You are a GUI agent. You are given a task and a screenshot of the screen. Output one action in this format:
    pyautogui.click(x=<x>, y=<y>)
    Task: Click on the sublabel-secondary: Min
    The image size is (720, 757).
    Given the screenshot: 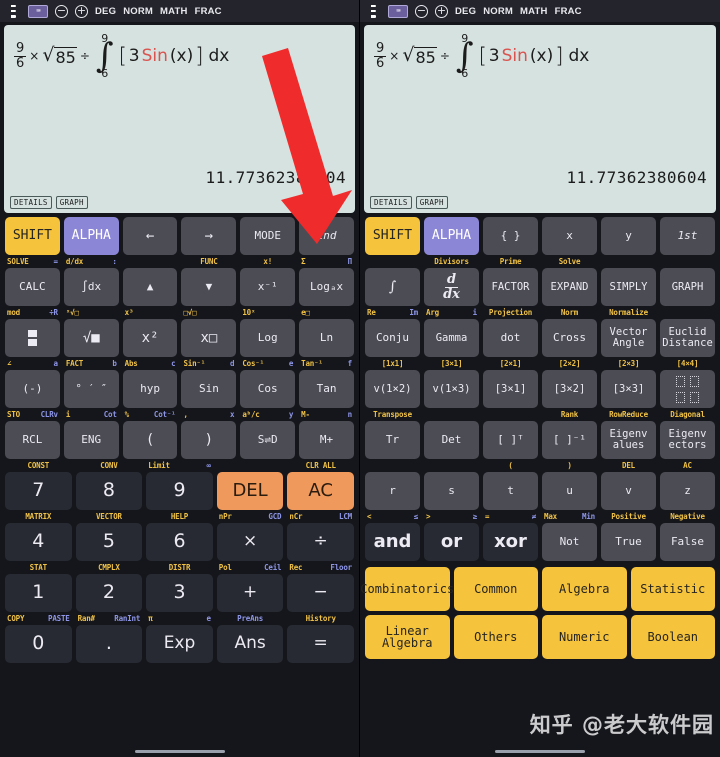 What is the action you would take?
    pyautogui.click(x=588, y=516)
    